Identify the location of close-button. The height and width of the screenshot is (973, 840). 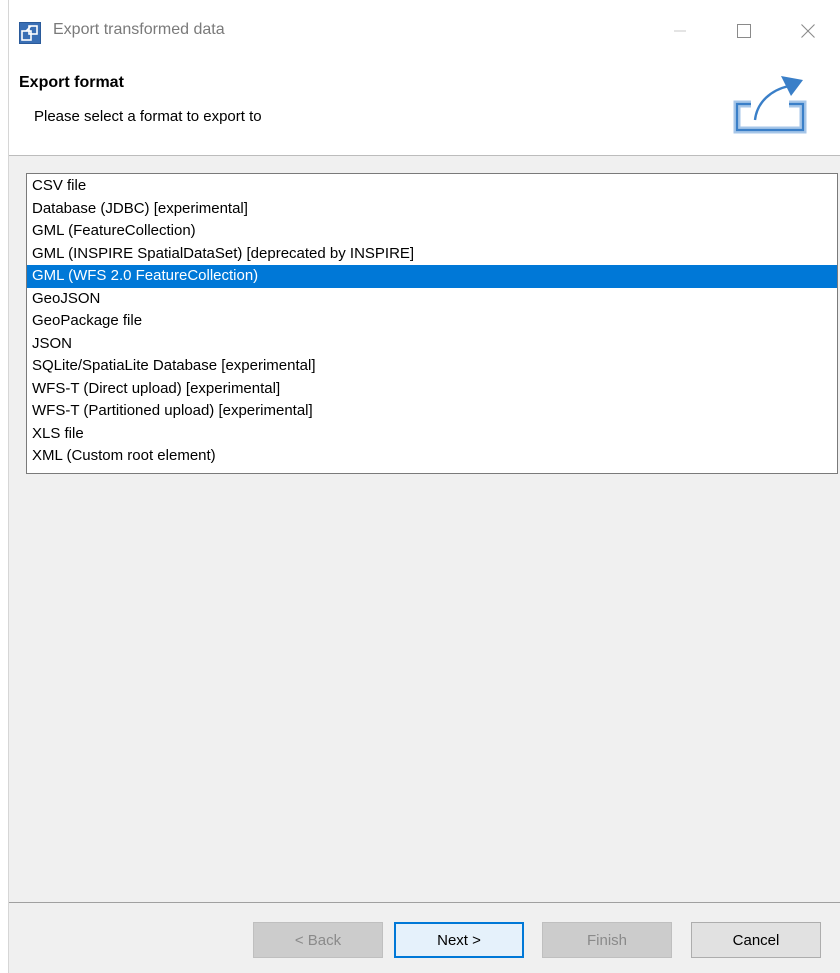
(808, 31).